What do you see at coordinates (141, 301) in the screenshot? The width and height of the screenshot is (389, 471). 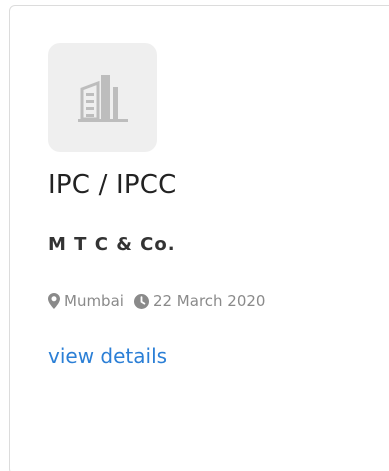 I see `clock-icon` at bounding box center [141, 301].